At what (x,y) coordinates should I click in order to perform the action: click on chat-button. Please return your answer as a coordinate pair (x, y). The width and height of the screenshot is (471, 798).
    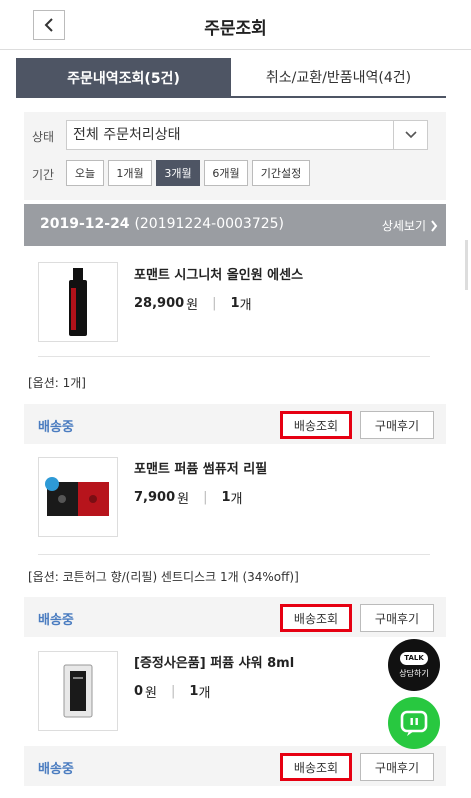
    Looking at the image, I should click on (414, 723).